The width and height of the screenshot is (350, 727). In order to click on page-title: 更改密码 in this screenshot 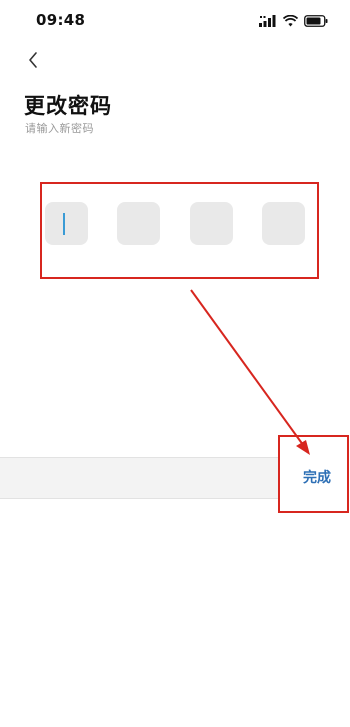, I will do `click(68, 106)`.